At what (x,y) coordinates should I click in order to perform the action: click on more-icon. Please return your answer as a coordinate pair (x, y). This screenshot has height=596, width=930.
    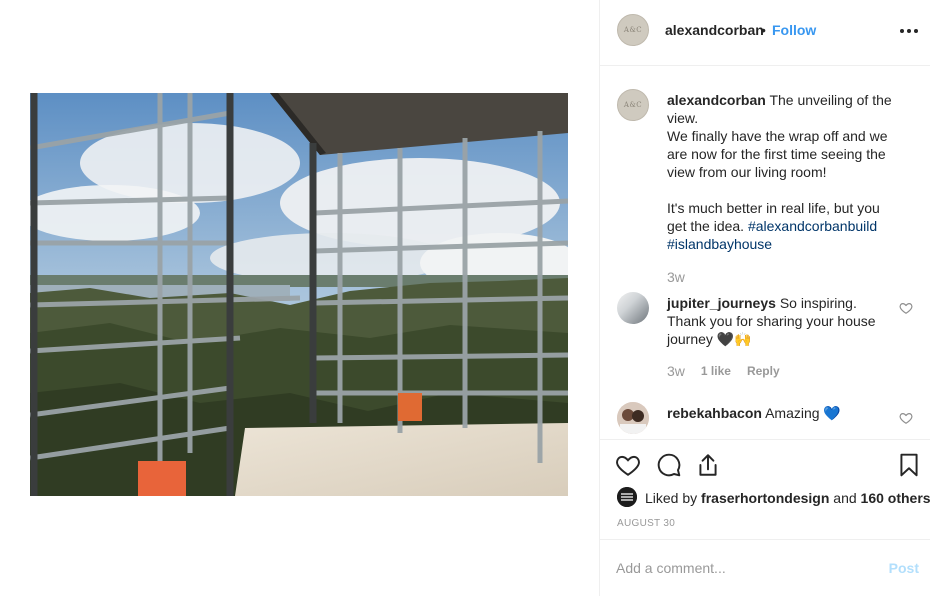
    Looking at the image, I should click on (909, 31).